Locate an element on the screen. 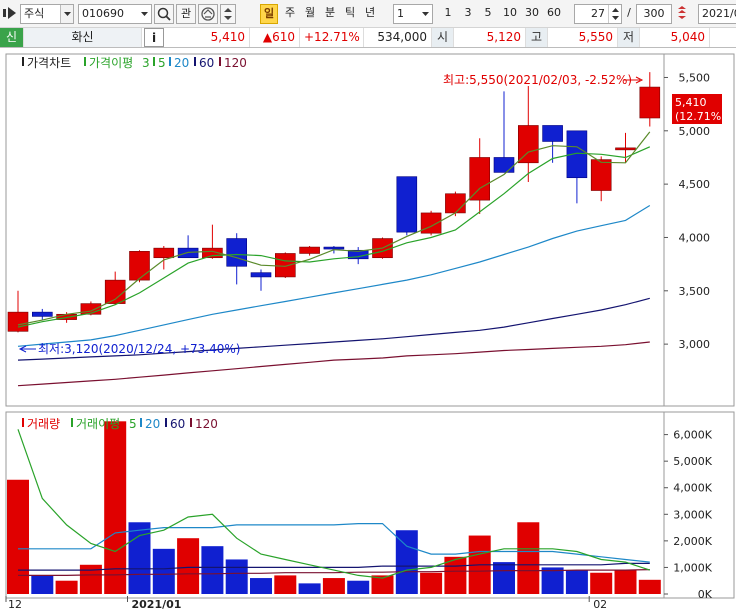  high-annotation: 최고:5,550(2021/02/03, -2.52%) is located at coordinates (543, 80).